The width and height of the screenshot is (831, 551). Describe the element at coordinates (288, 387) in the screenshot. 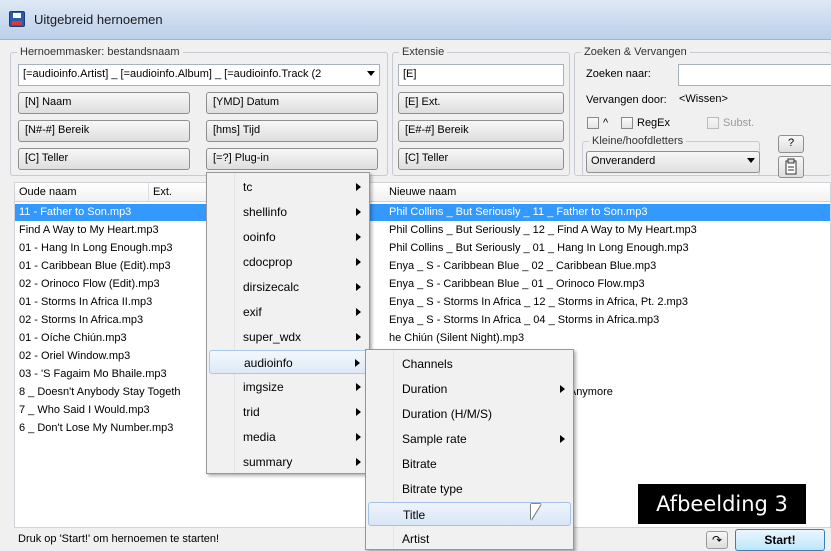

I see `menu-item-imgsize: imgsize` at that location.